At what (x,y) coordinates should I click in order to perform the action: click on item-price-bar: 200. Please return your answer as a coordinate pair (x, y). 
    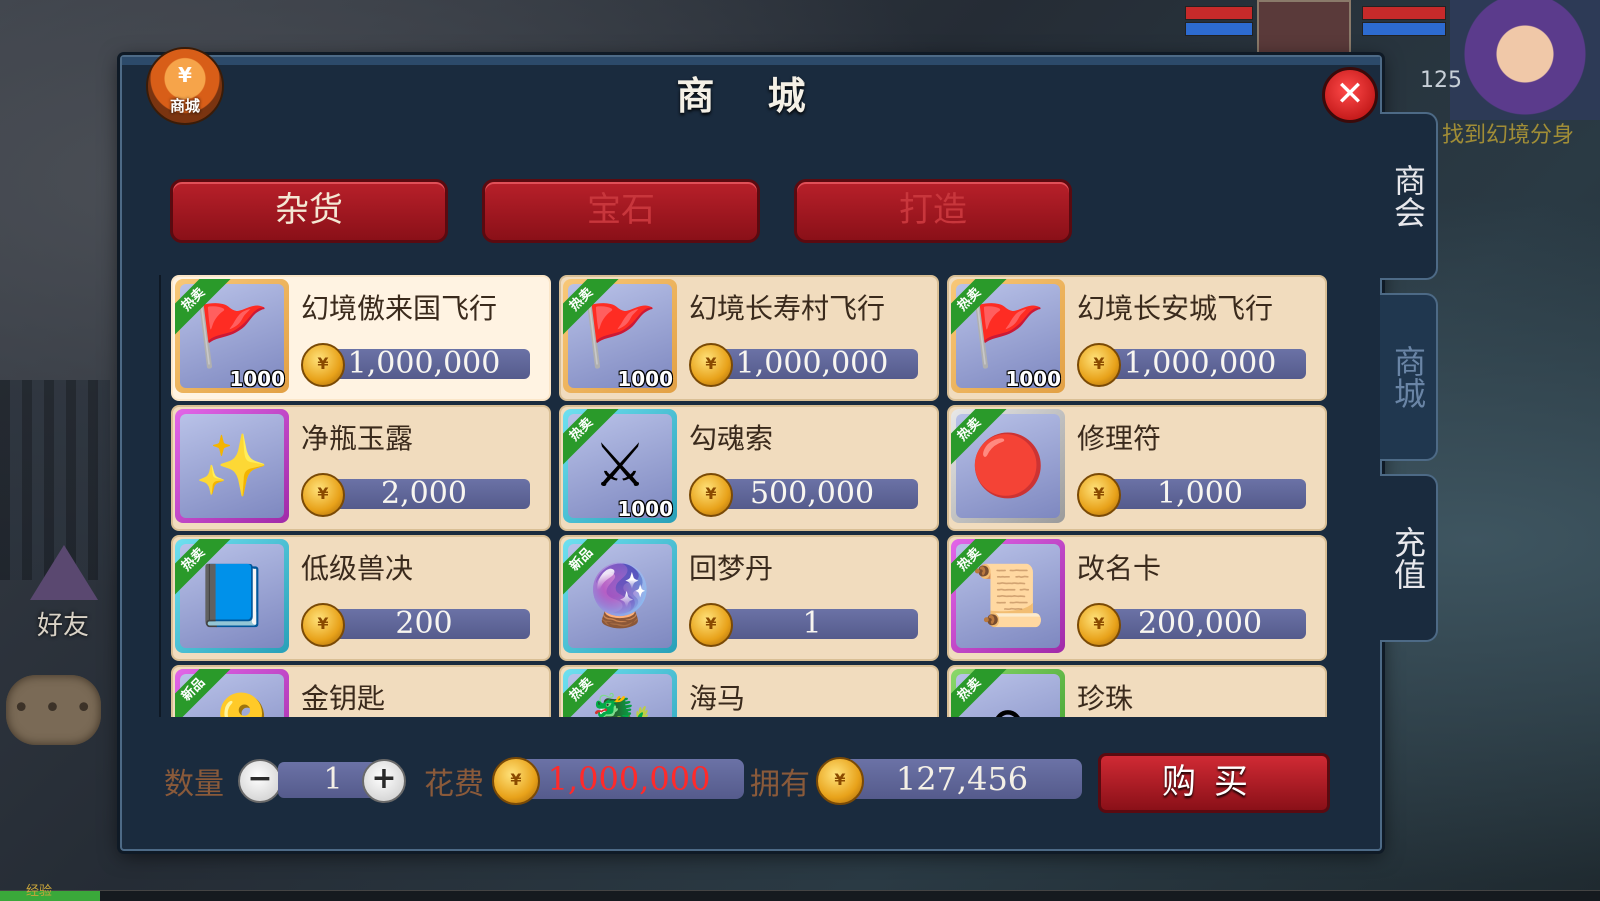
    Looking at the image, I should click on (424, 624).